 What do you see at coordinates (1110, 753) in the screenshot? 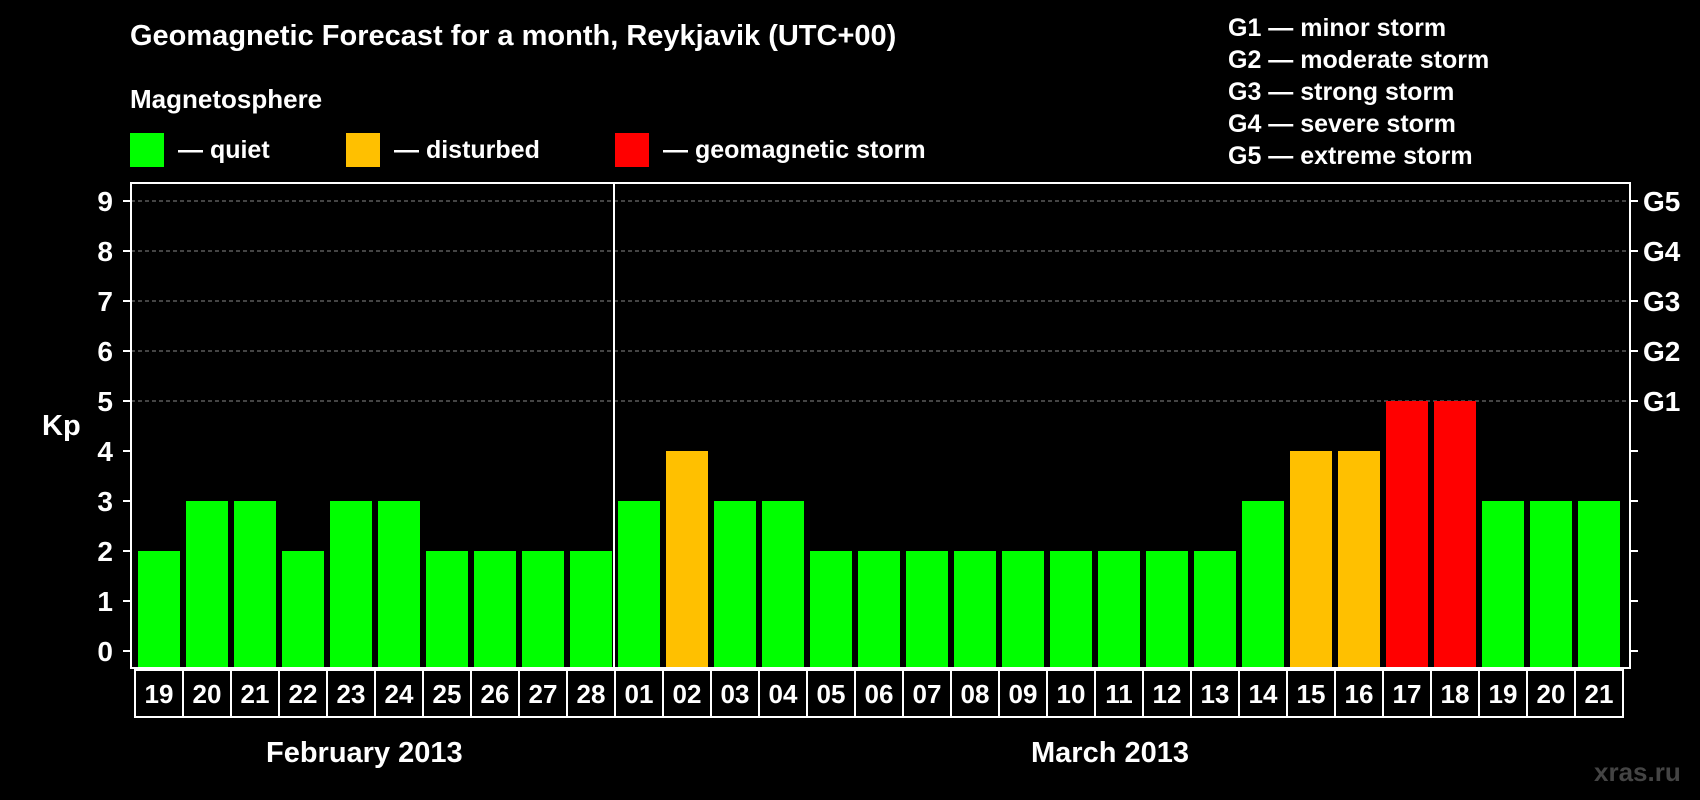
I see `month-label-march: March 2013` at bounding box center [1110, 753].